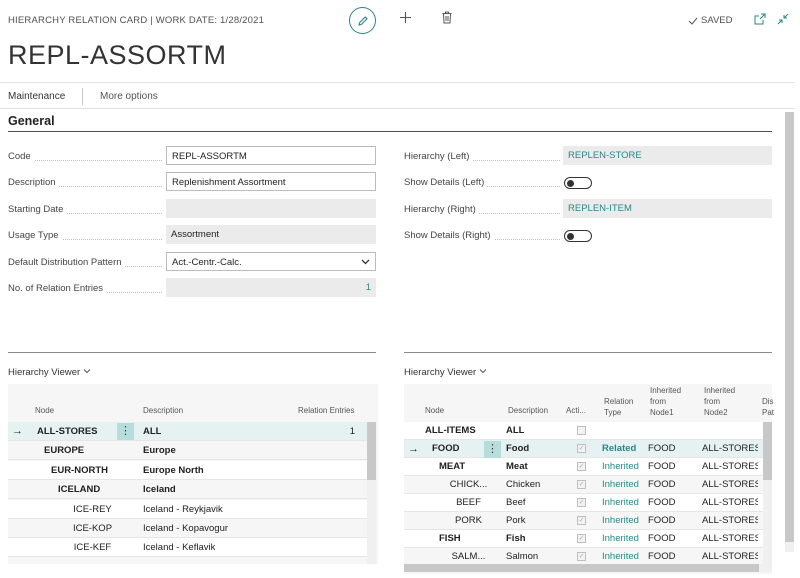 This screenshot has height=578, width=800. Describe the element at coordinates (271, 234) in the screenshot. I see `usage-type-field: Assortment` at that location.